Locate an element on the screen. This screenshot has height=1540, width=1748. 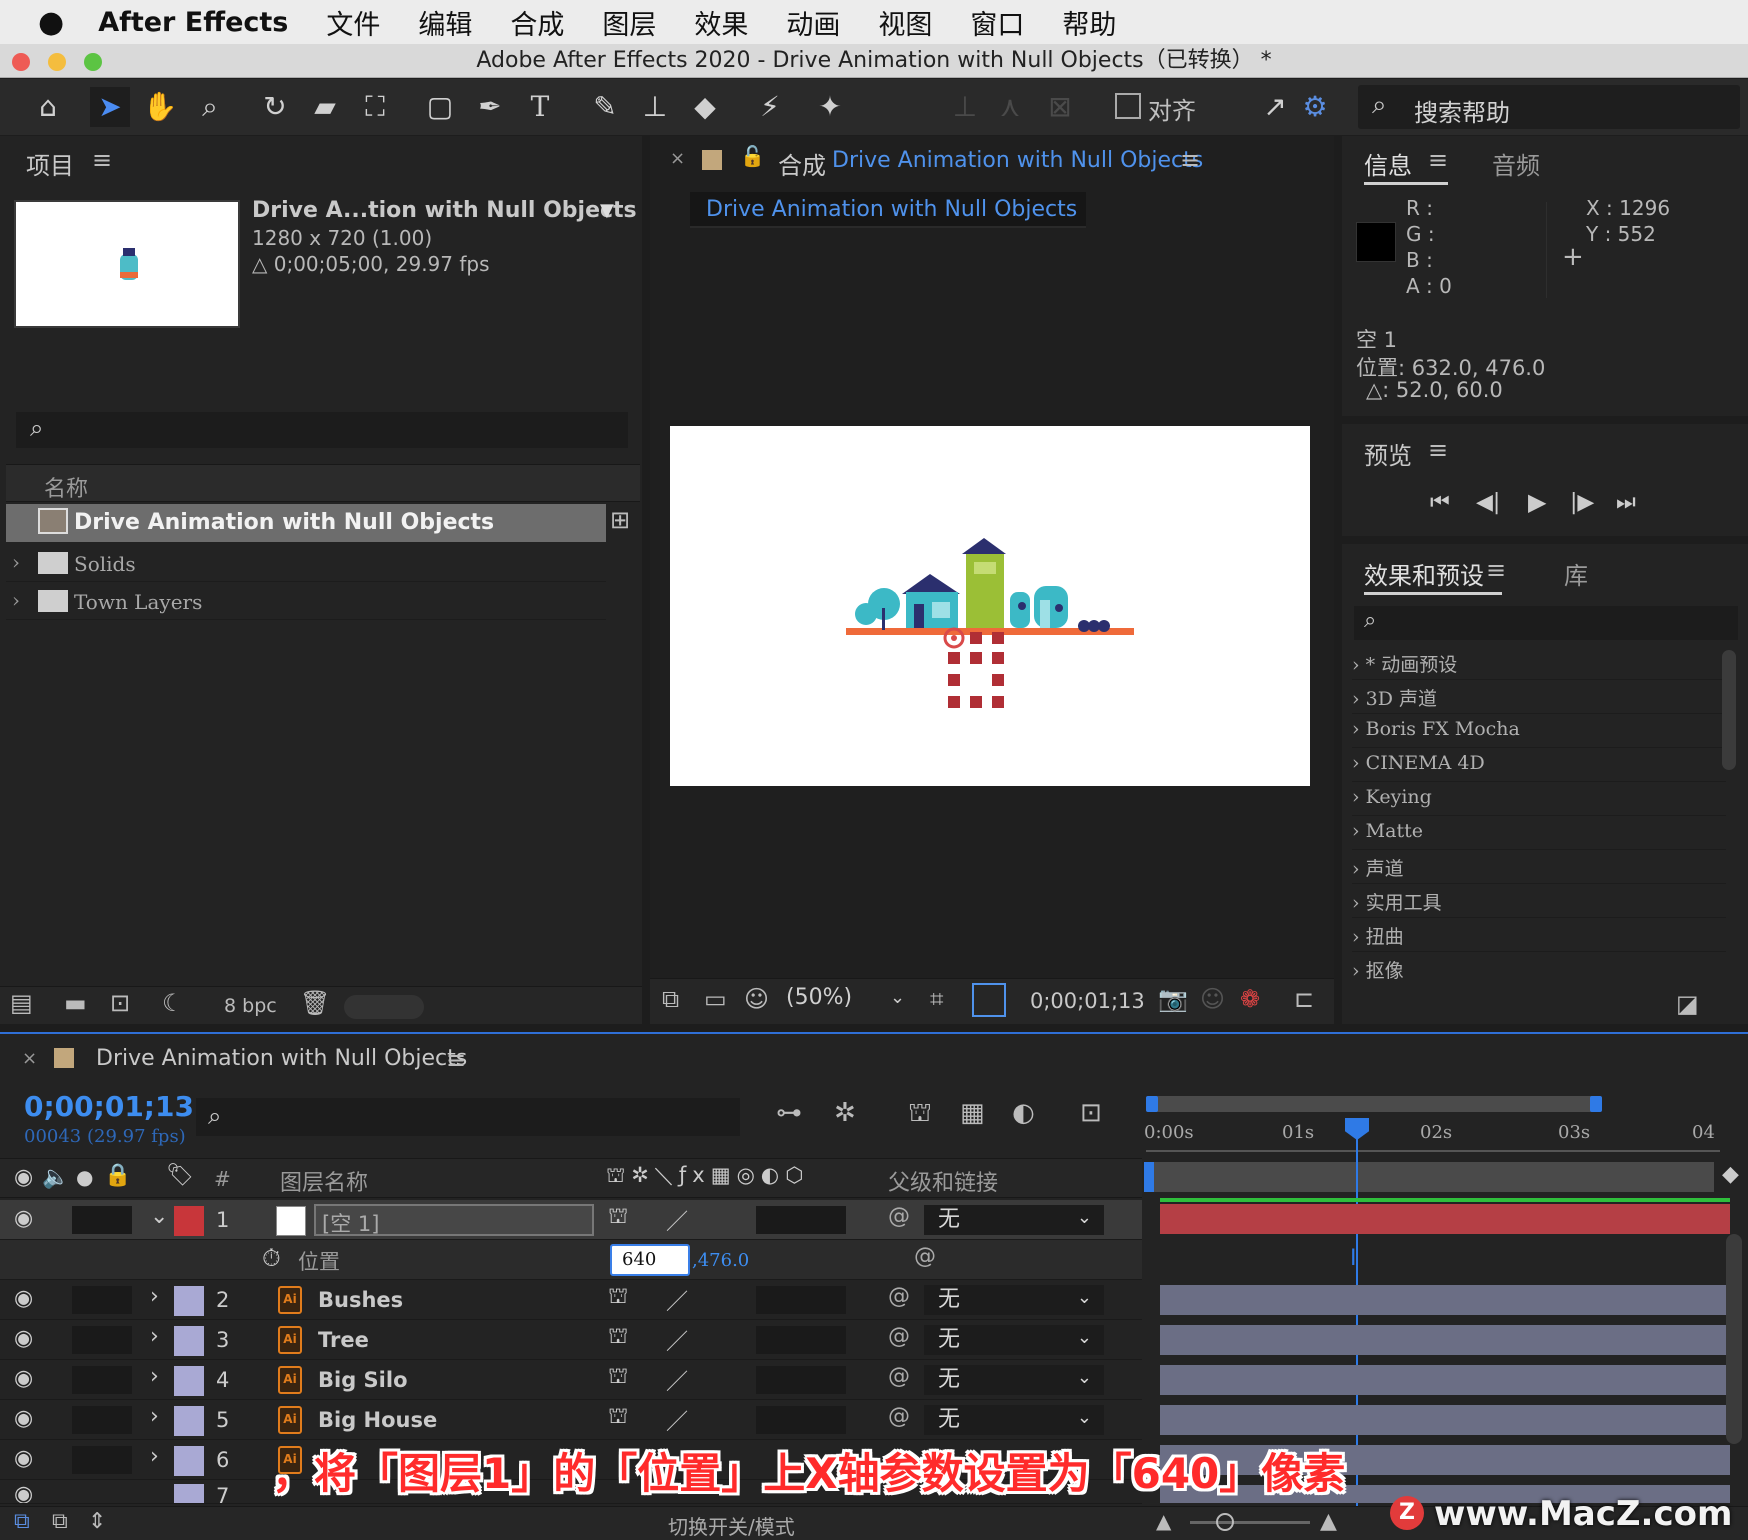
lock-icon: 🔓 is located at coordinates (752, 156).